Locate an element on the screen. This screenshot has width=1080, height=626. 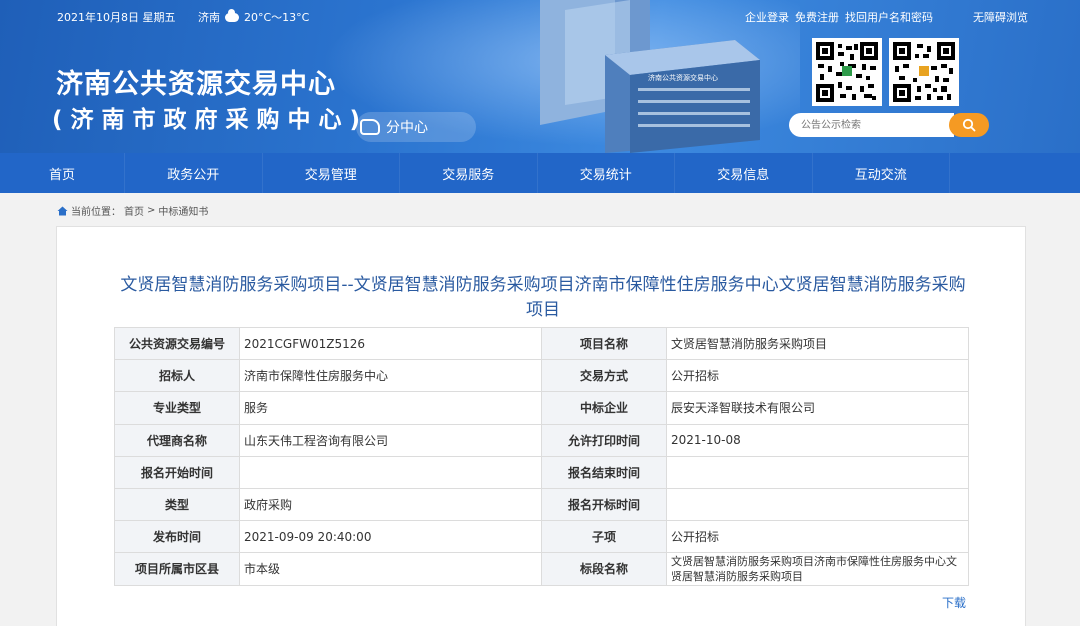
nav-government-affairs: 政务公开 is located at coordinates (194, 173).